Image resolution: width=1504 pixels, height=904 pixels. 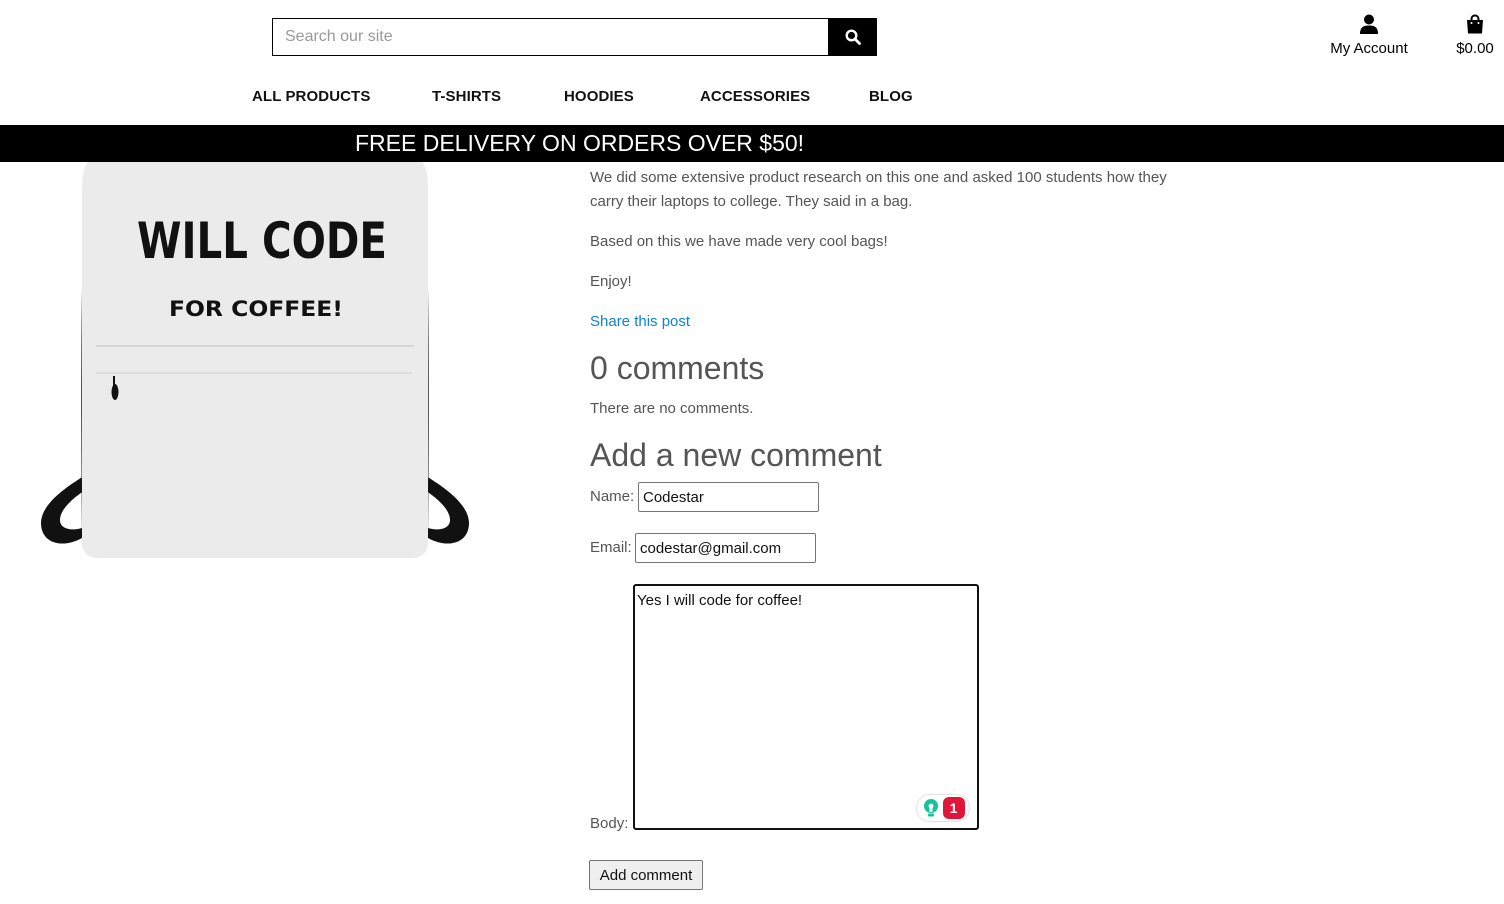 What do you see at coordinates (953, 808) in the screenshot?
I see `grammar-issue-count: 1` at bounding box center [953, 808].